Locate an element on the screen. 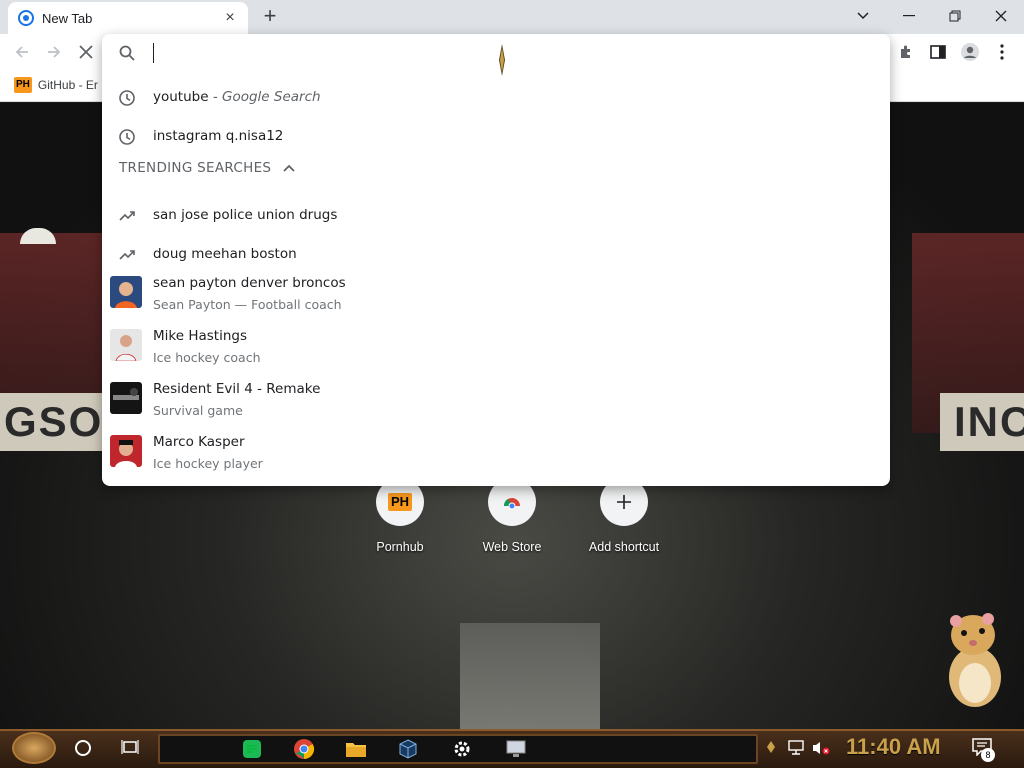 The width and height of the screenshot is (1024, 768). menu-kebab-icon is located at coordinates (1002, 52).